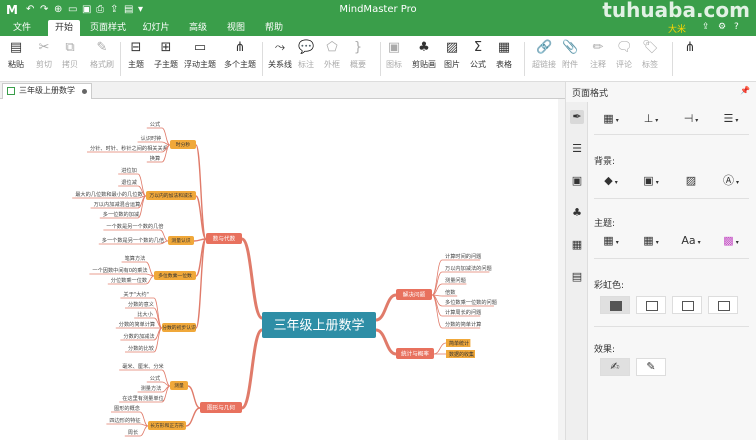 This screenshot has width=756, height=440. I want to click on close-tab-icon, so click(84, 91).